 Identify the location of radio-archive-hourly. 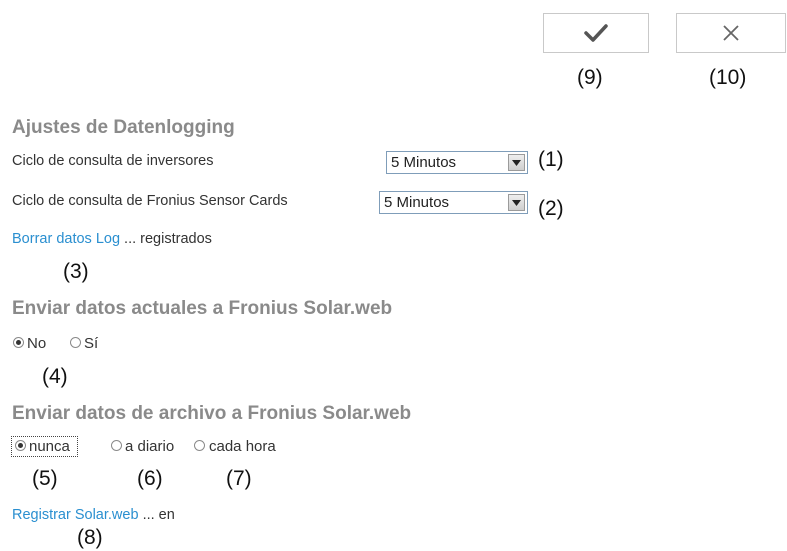
(199, 445).